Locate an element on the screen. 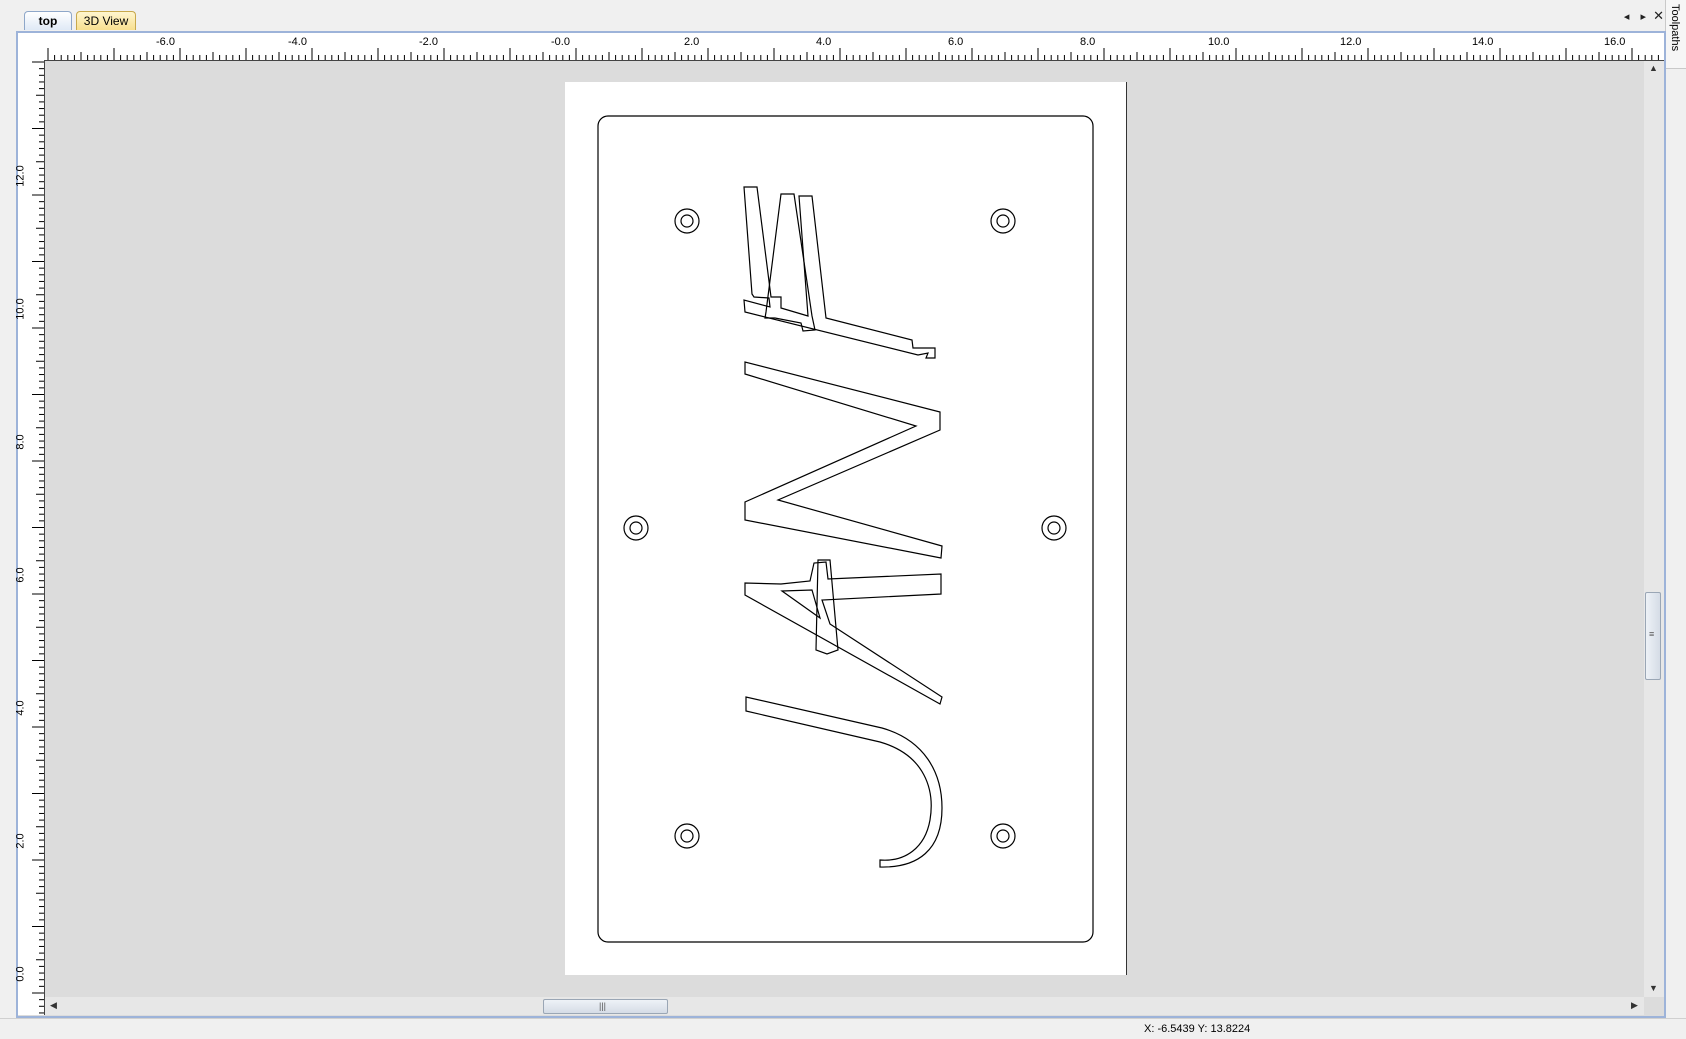  h-ruler-label: -4.0 is located at coordinates (297, 42).